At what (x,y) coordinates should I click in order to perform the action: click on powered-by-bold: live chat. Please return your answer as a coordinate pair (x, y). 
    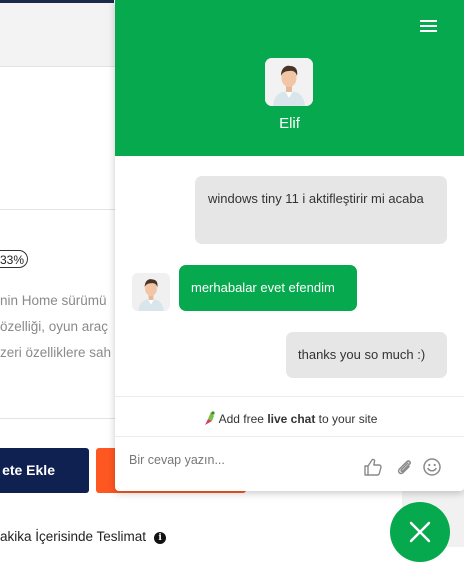
    Looking at the image, I should click on (291, 419).